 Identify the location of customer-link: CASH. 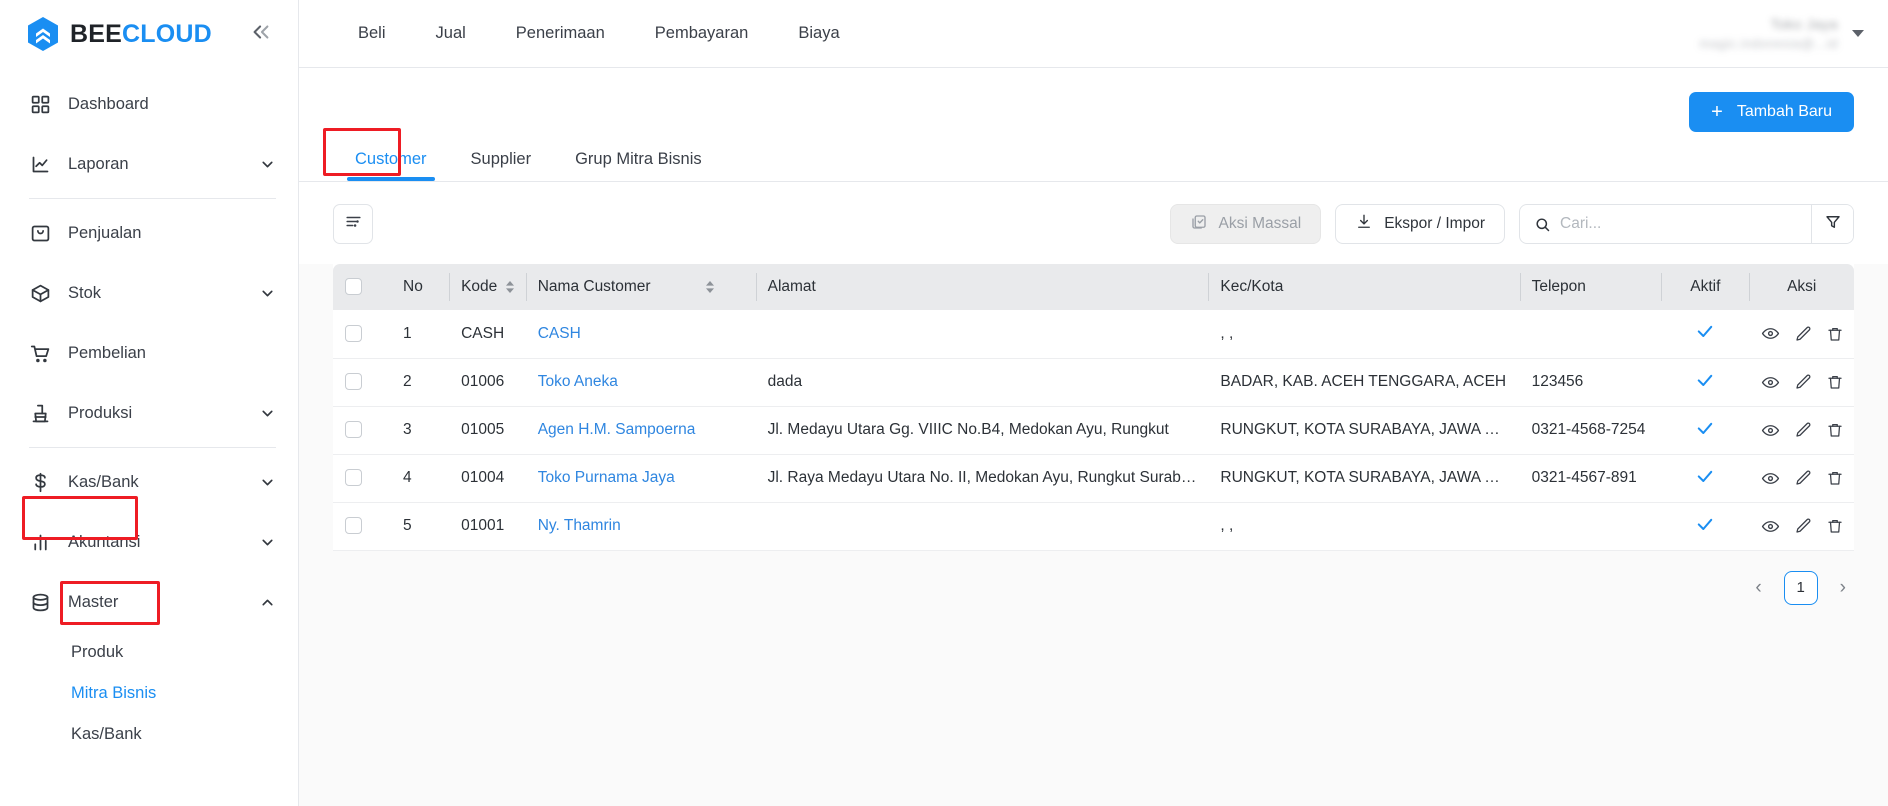
(559, 333).